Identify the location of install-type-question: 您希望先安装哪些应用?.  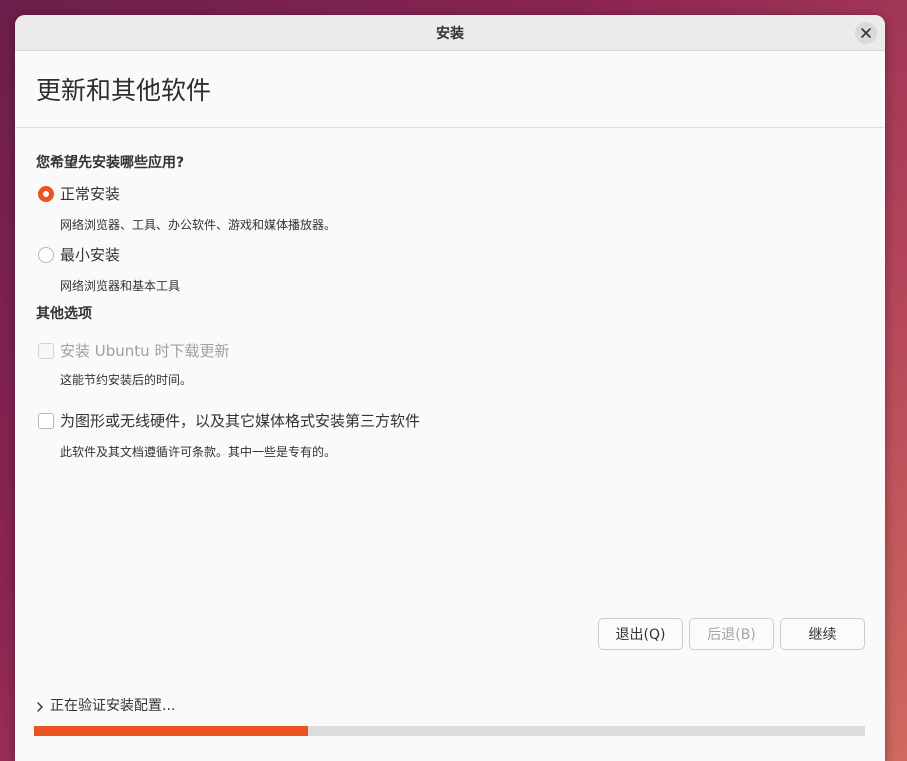
(110, 163).